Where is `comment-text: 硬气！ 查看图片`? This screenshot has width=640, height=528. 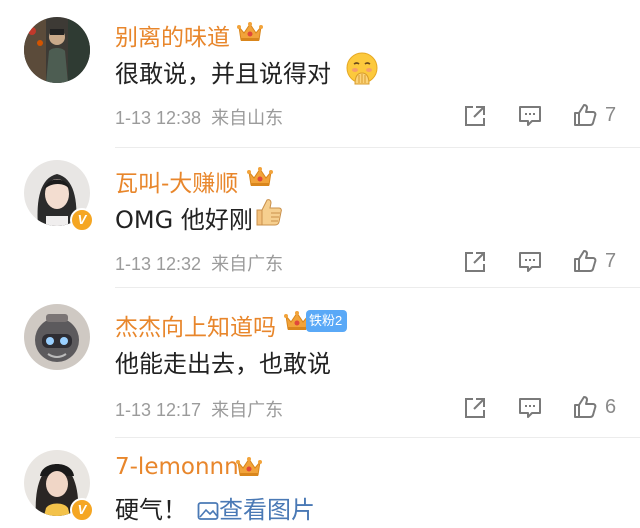 comment-text: 硬气！ 查看图片 is located at coordinates (215, 510).